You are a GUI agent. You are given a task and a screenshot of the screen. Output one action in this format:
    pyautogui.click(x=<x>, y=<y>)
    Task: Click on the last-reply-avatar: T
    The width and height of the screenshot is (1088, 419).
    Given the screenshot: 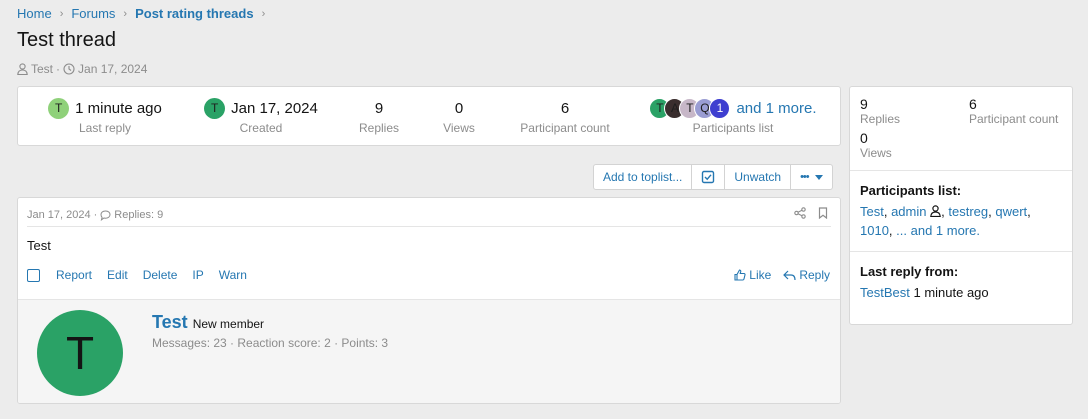 What is the action you would take?
    pyautogui.click(x=59, y=108)
    